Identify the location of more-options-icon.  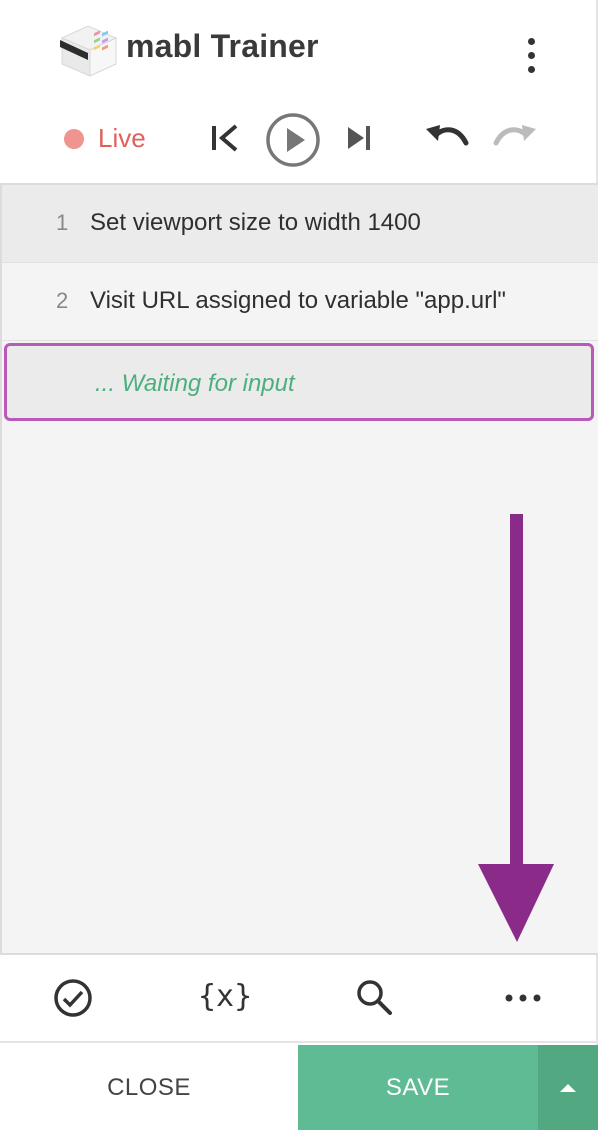
(523, 998).